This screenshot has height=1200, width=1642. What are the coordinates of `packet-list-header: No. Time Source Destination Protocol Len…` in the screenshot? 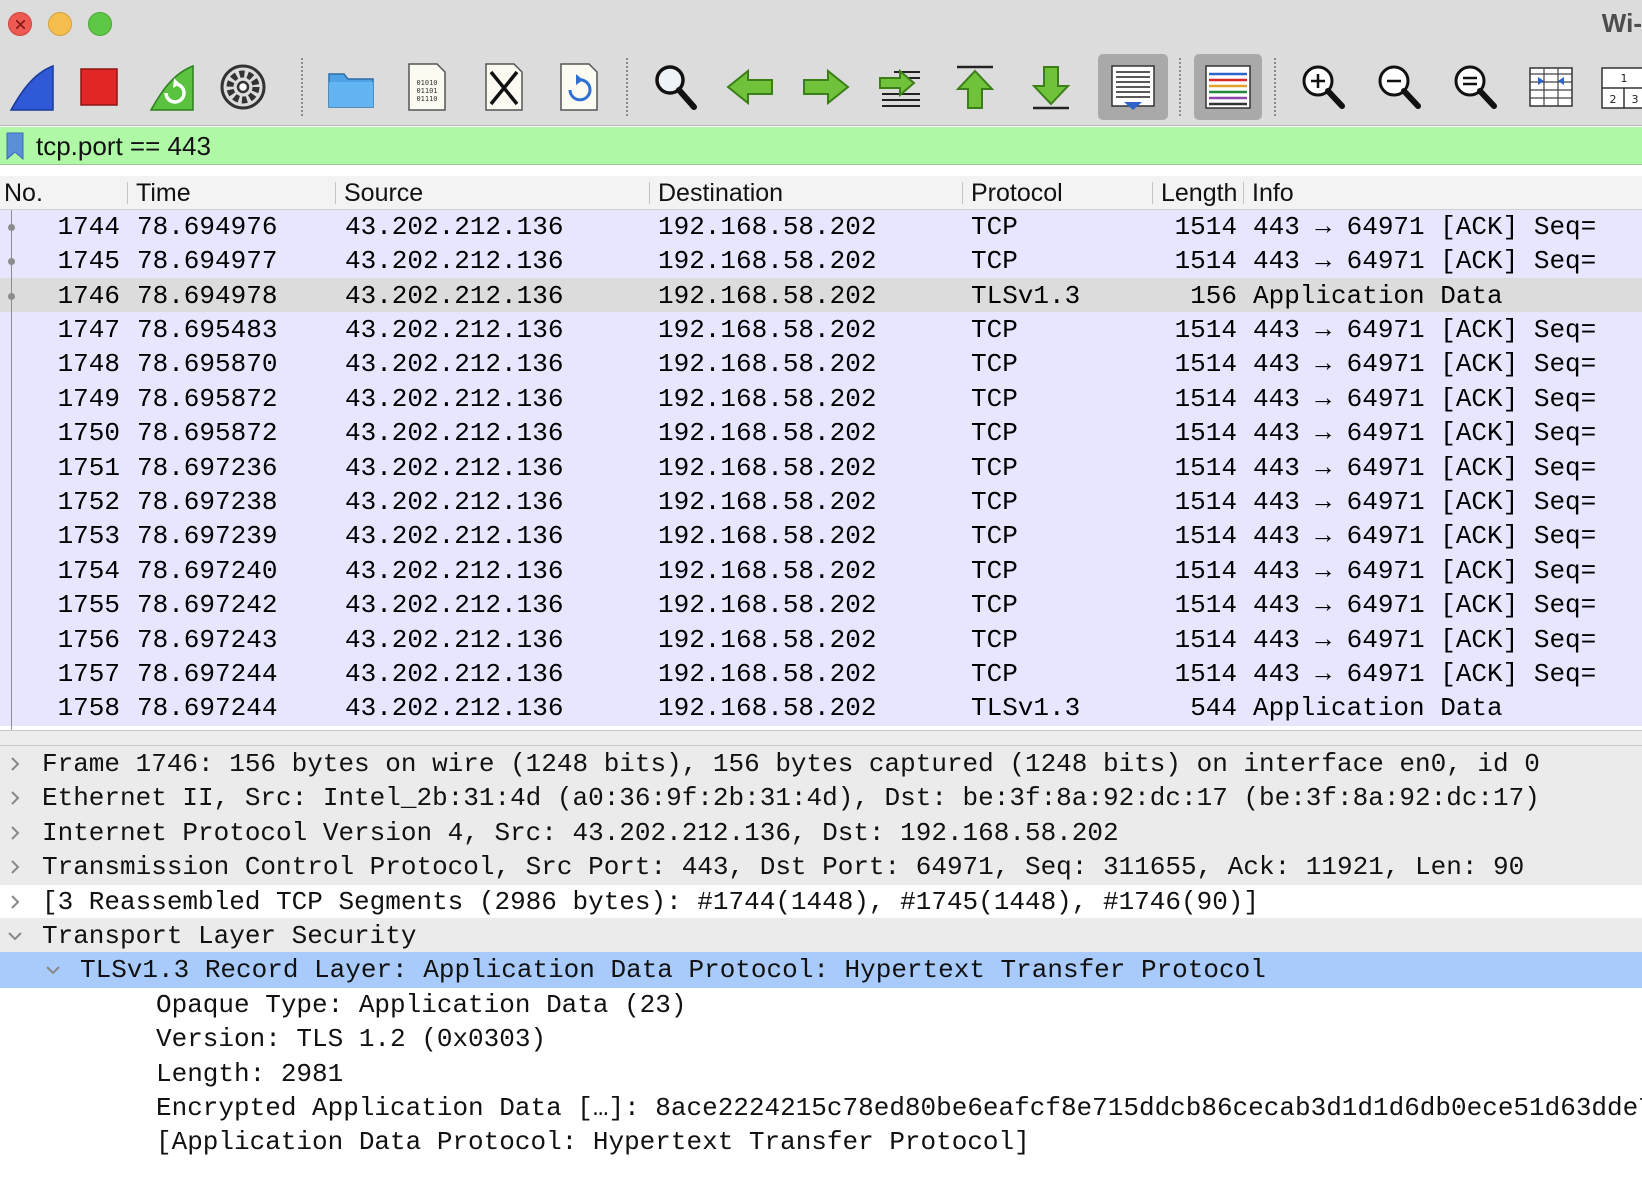 It's located at (821, 193).